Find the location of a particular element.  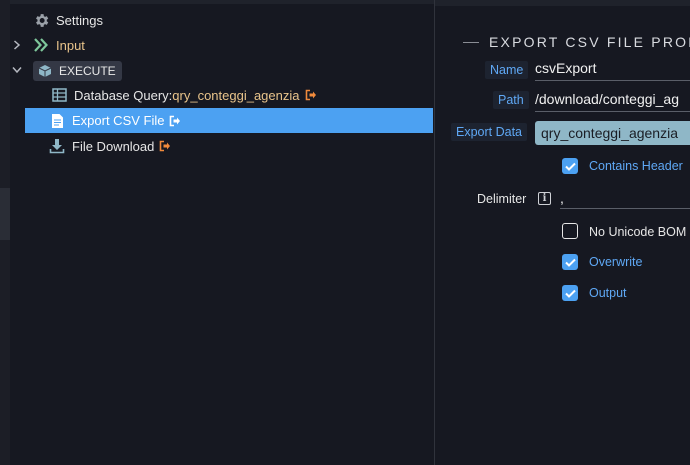

tree-item-input-label: Input is located at coordinates (70, 45).